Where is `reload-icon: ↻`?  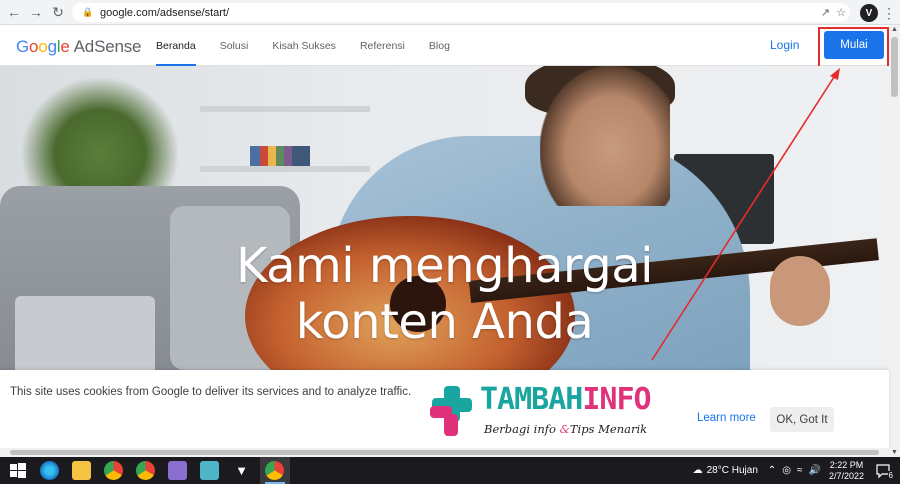
reload-icon: ↻ is located at coordinates (58, 12).